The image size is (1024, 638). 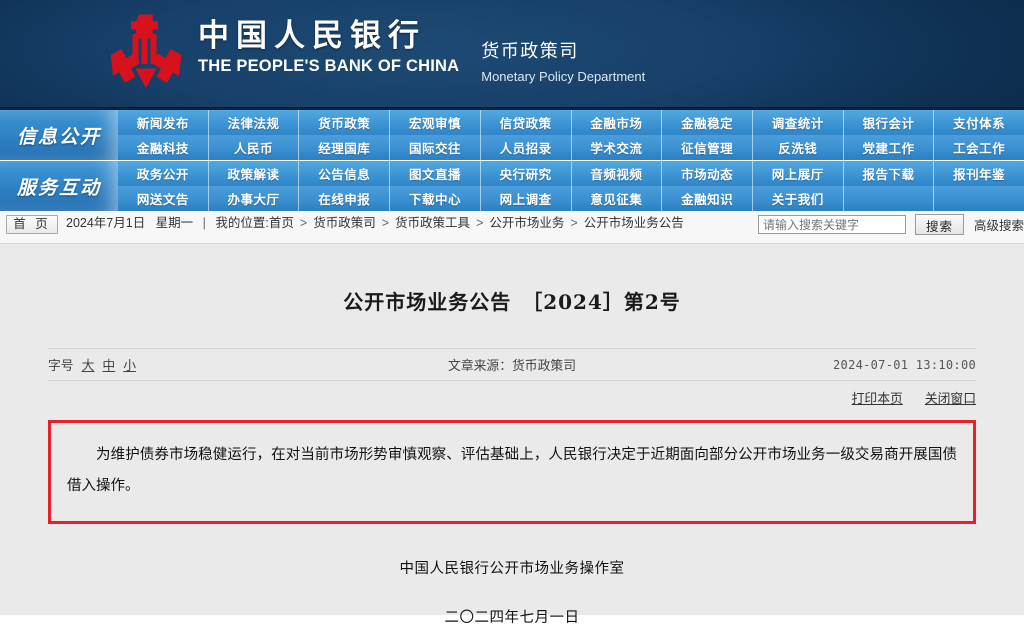 I want to click on department-name-cn: 货币政策司, so click(x=530, y=51).